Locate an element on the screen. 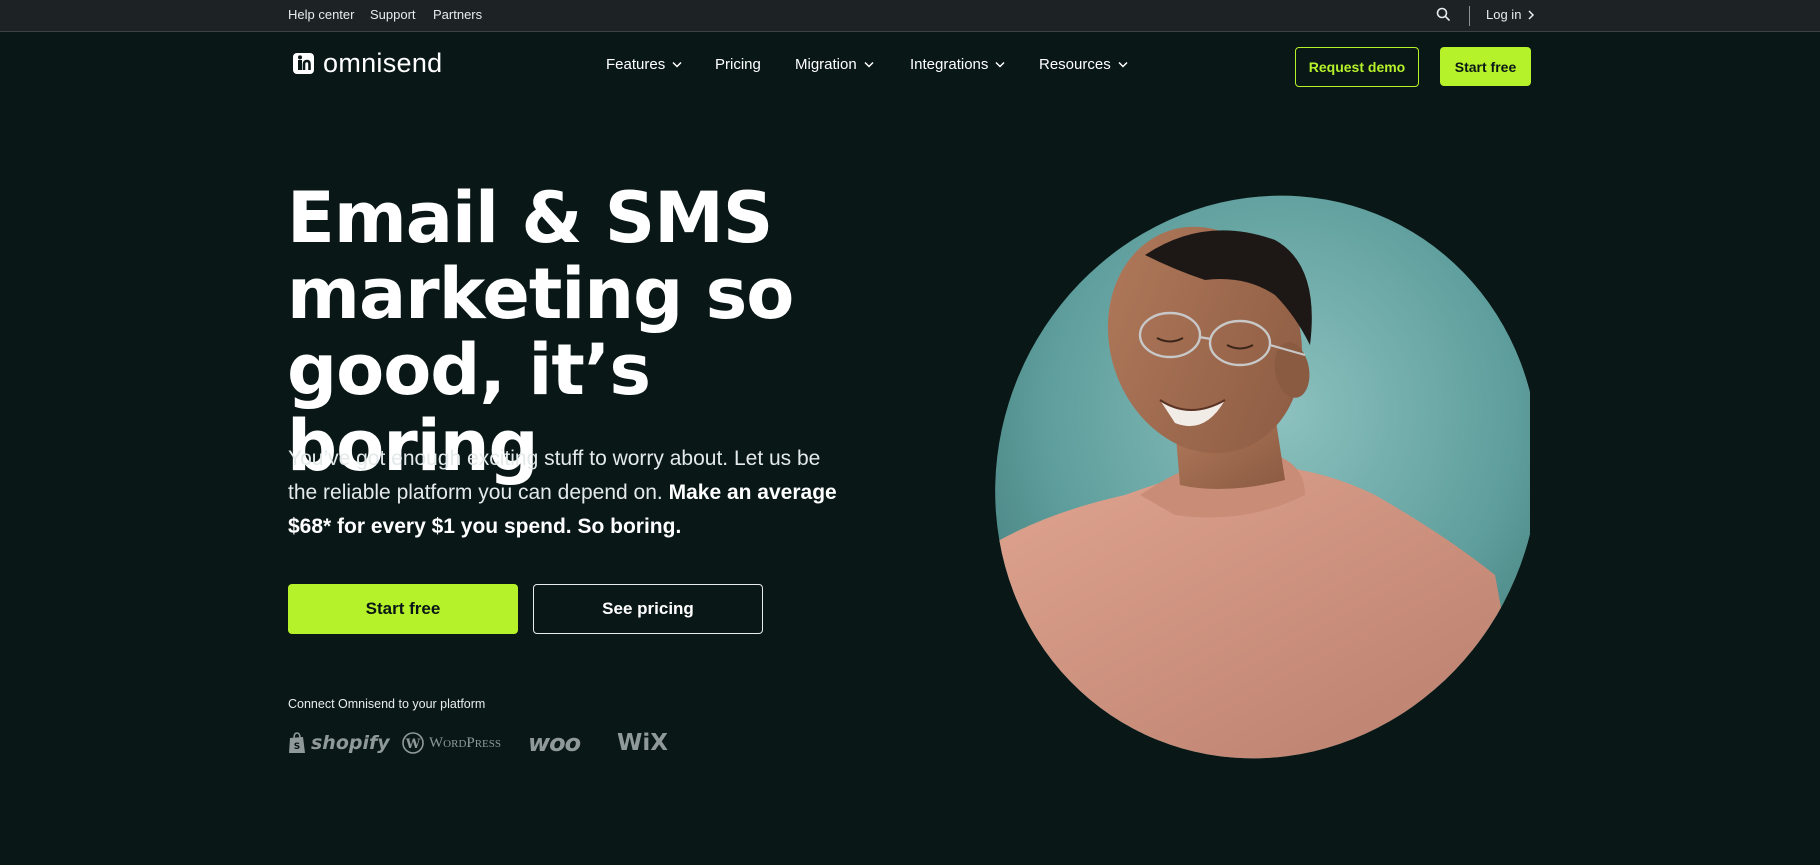  wordpress-logo: W WordPress is located at coordinates (451, 743).